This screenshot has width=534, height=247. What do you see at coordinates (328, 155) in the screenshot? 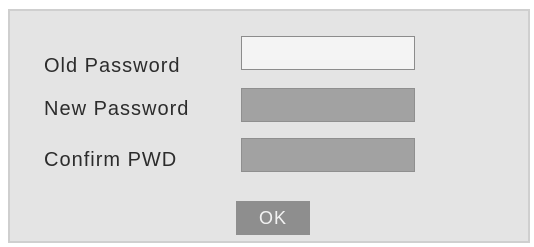
I see `confirm-password-field` at bounding box center [328, 155].